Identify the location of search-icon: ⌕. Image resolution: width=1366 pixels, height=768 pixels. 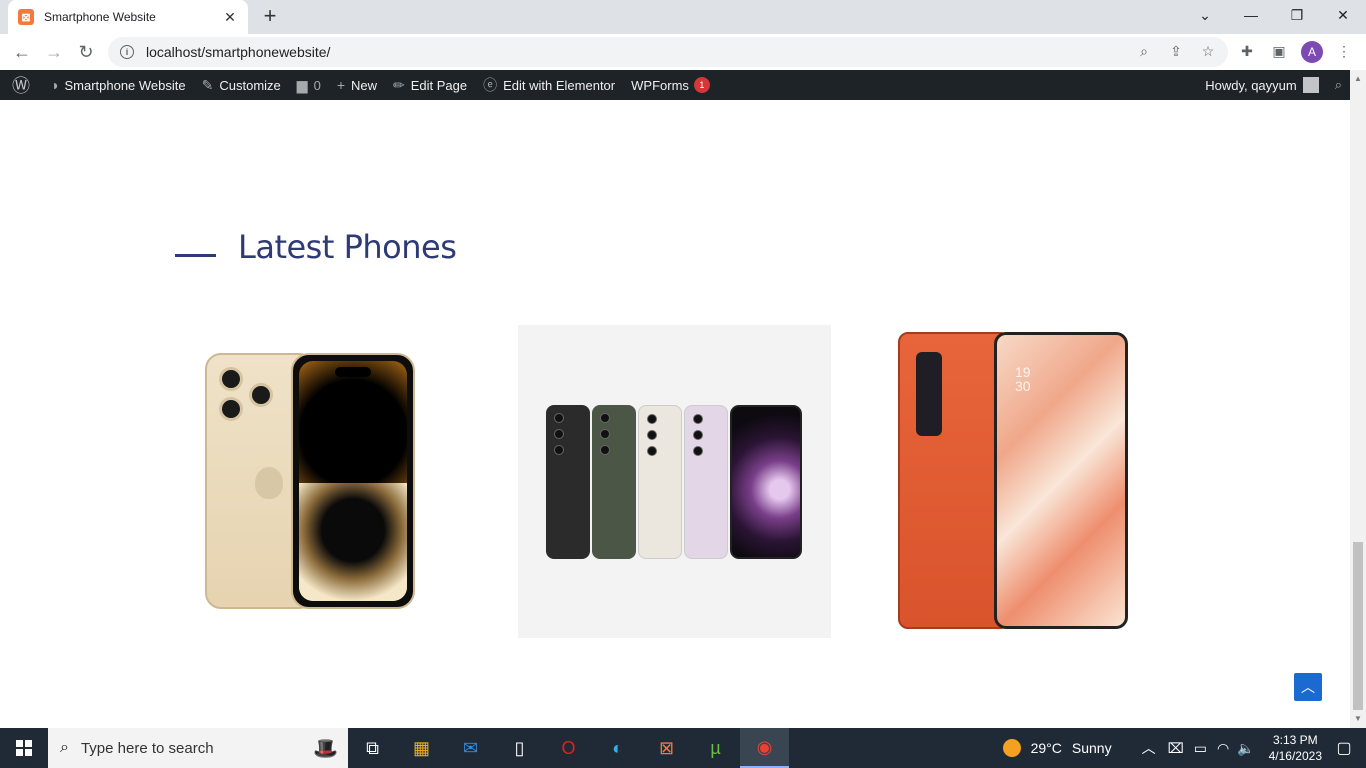
(64, 747).